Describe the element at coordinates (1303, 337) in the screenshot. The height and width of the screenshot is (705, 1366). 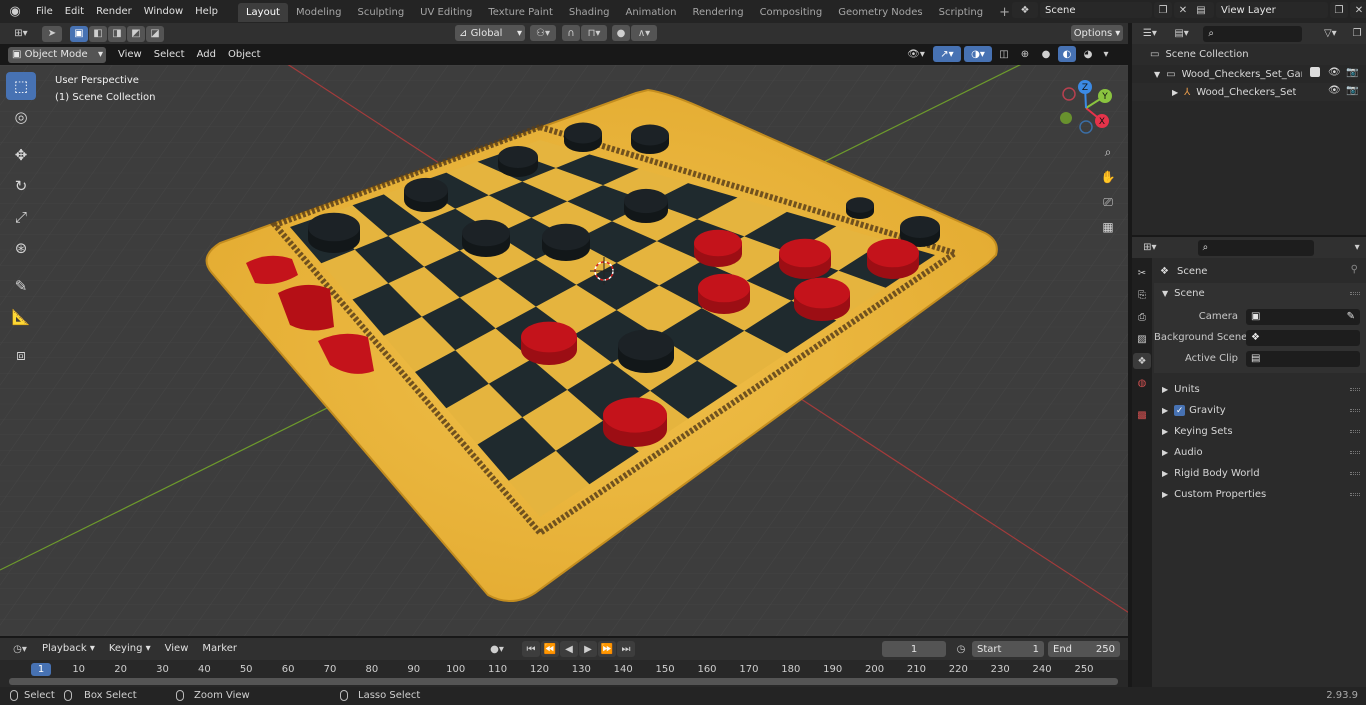
I see `background-scene-field: ❖` at that location.